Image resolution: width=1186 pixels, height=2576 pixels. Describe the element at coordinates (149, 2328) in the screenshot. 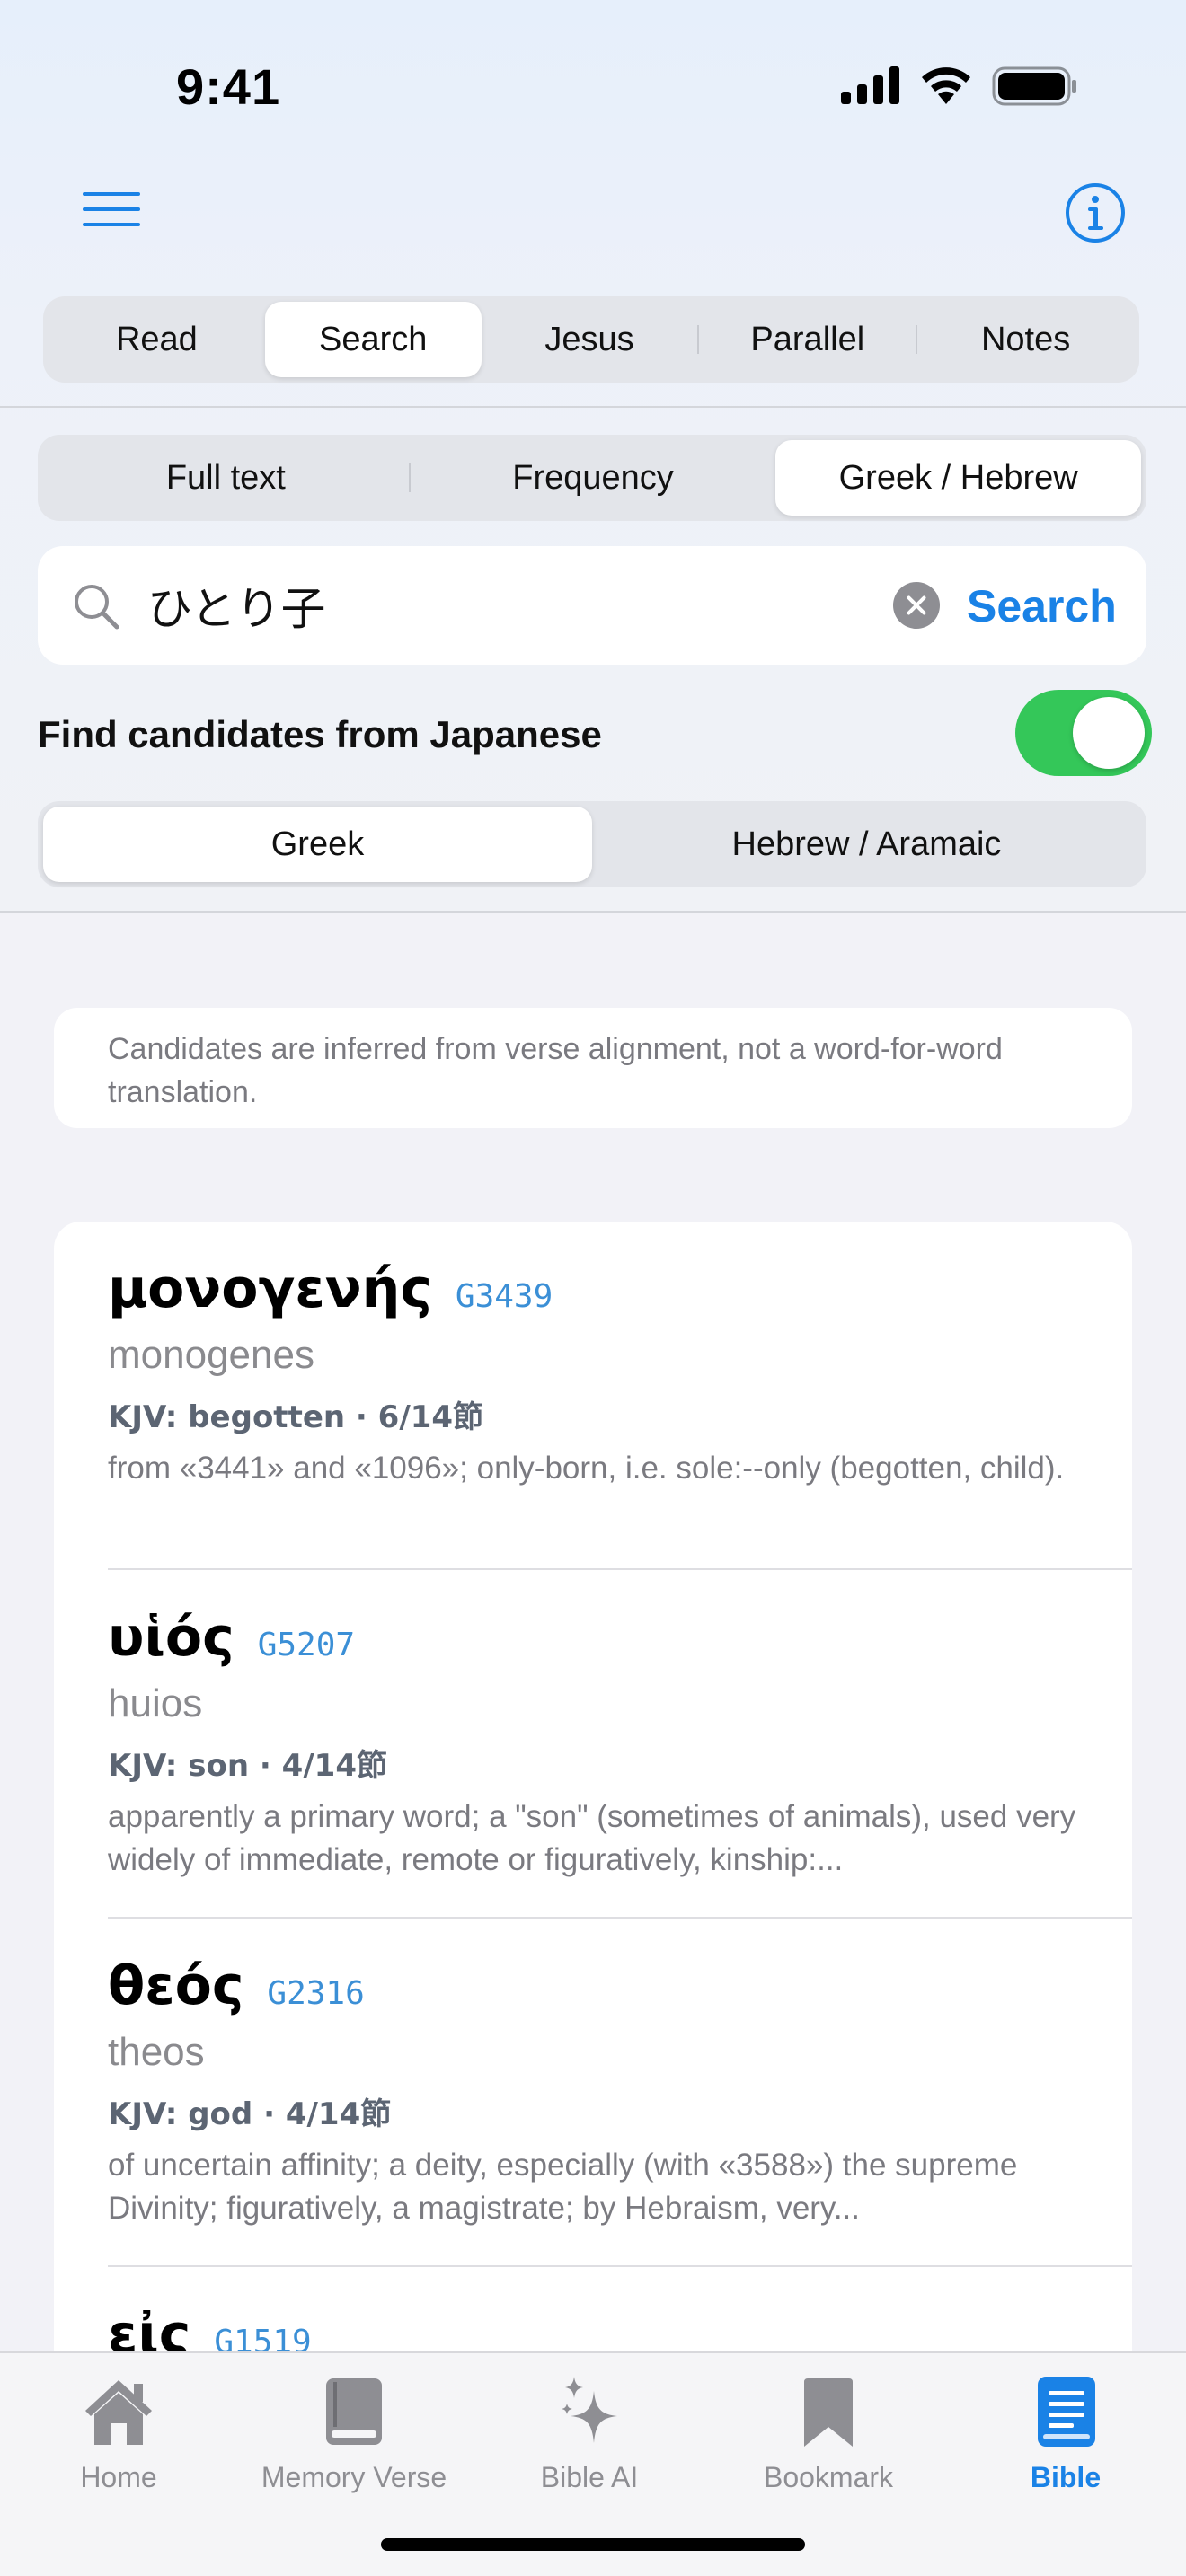

I see `lemma: εἰς` at that location.